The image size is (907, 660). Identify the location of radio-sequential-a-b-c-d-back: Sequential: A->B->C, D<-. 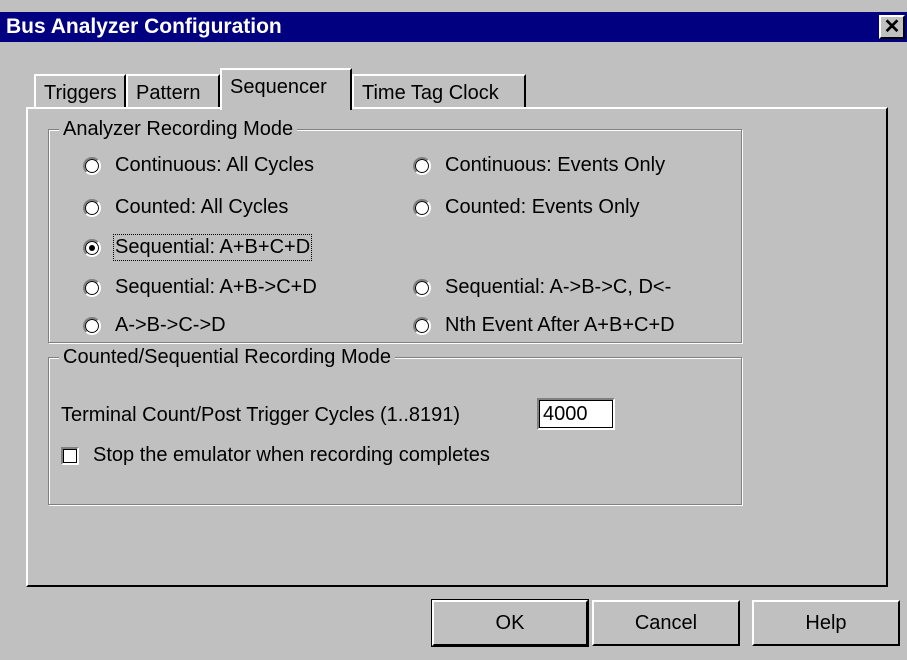
(542, 287).